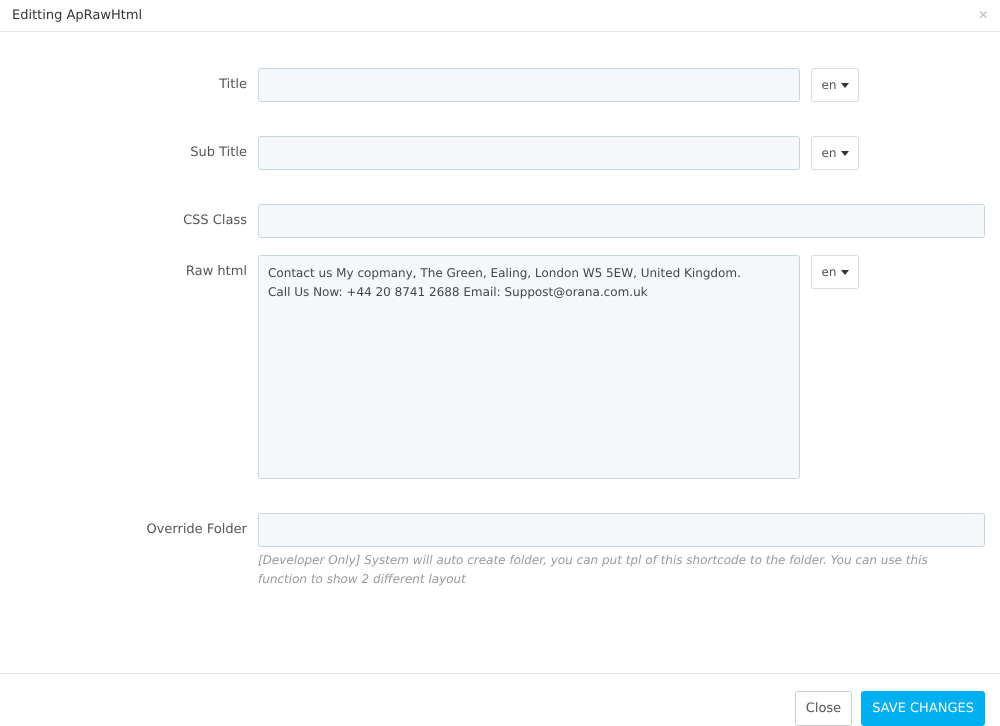 This screenshot has height=726, width=1000. Describe the element at coordinates (215, 271) in the screenshot. I see `field-label: Raw html` at that location.